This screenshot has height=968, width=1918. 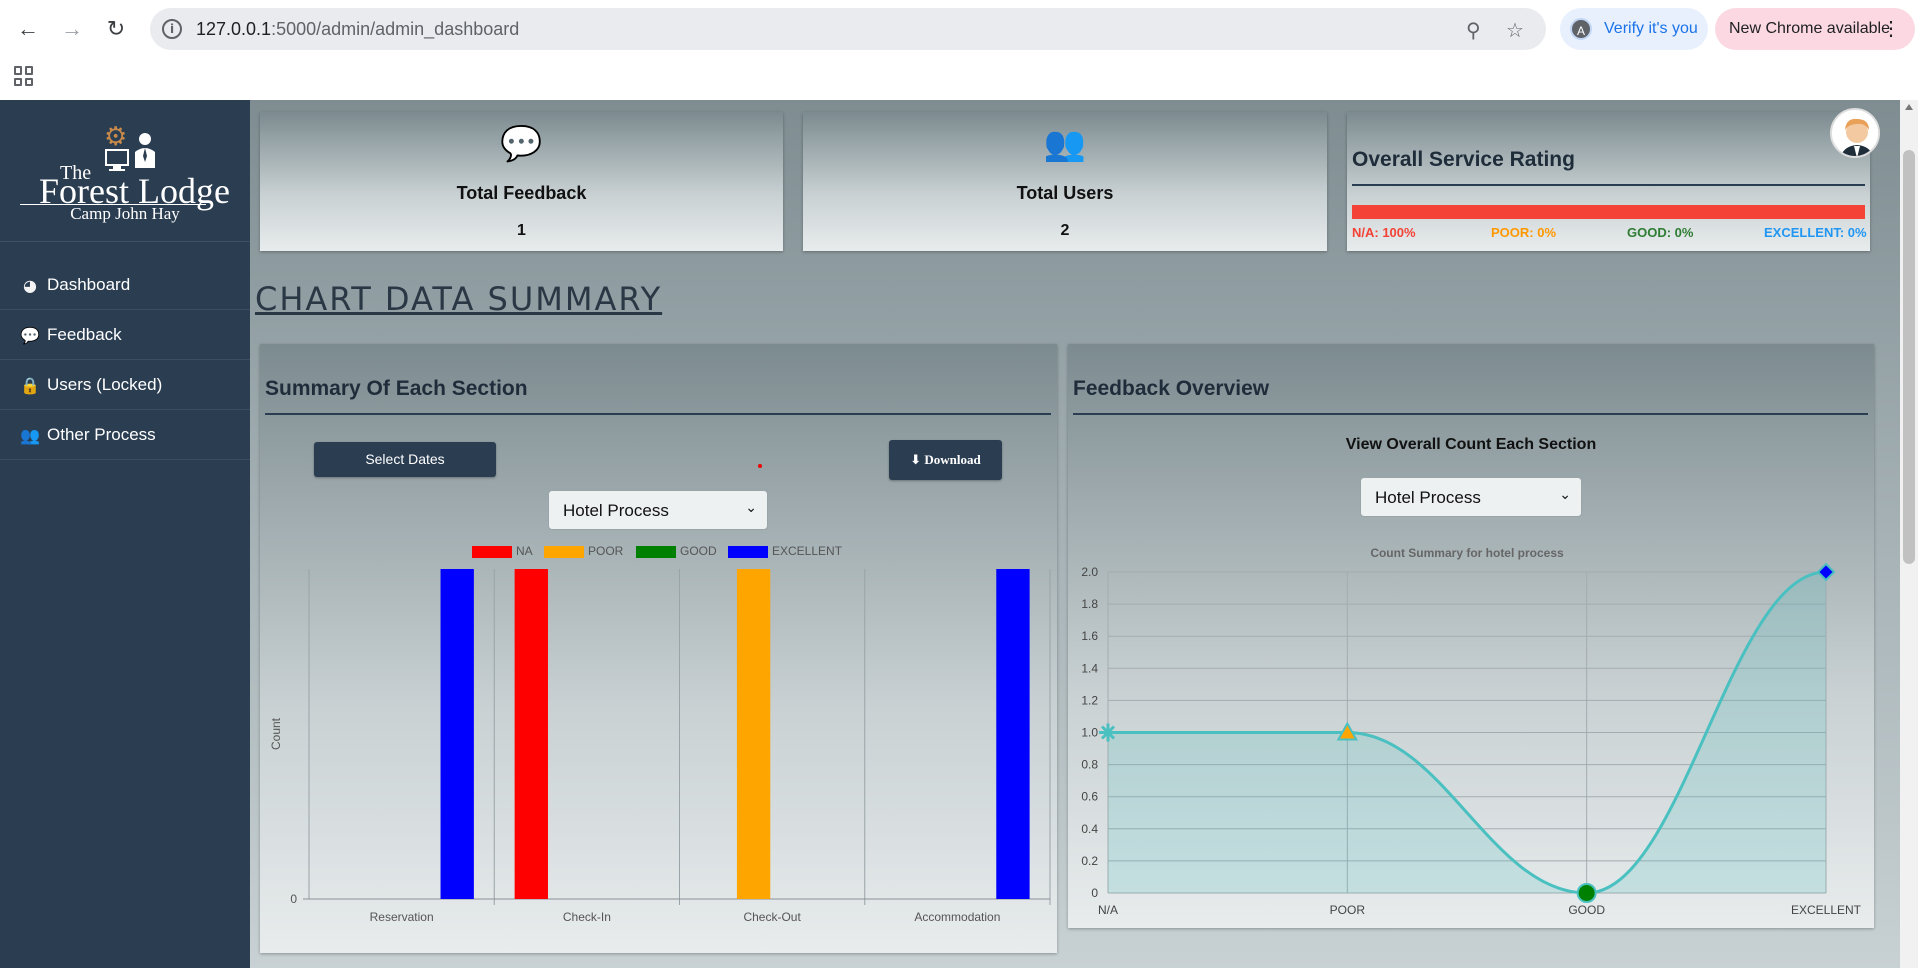 I want to click on y-tick-label: 1.4, so click(x=1089, y=668).